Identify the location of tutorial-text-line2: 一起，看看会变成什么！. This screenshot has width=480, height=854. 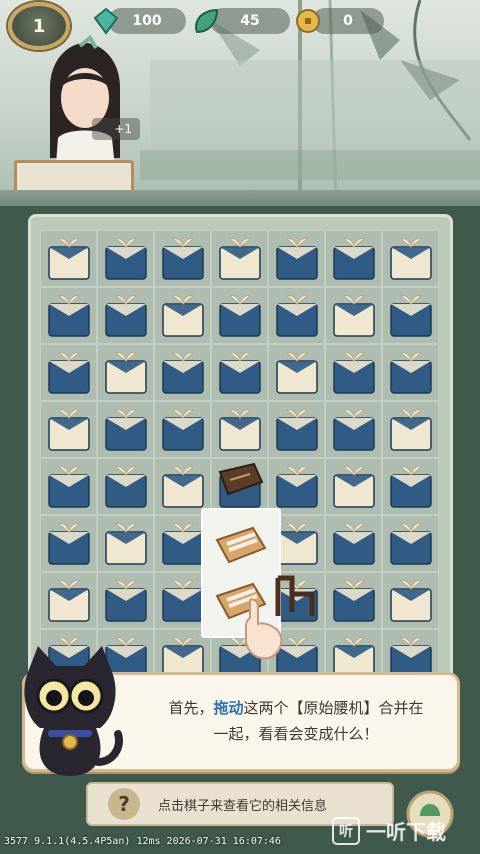
(296, 734).